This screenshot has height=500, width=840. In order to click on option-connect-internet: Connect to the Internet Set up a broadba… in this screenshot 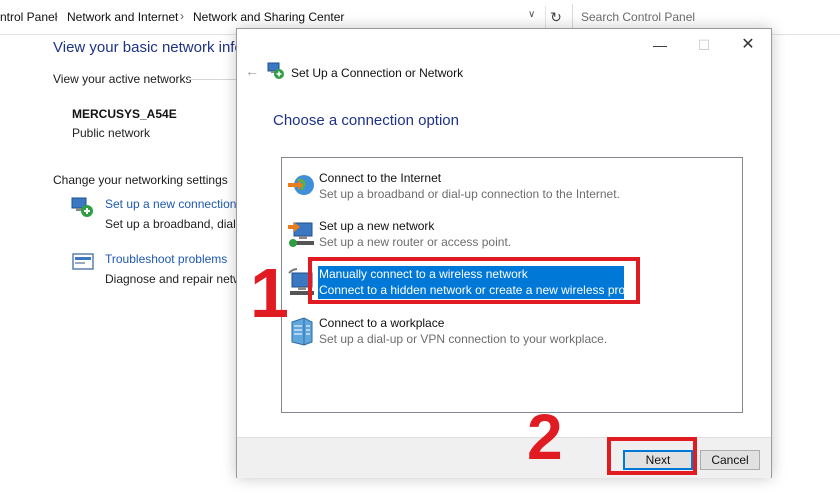, I will do `click(512, 189)`.